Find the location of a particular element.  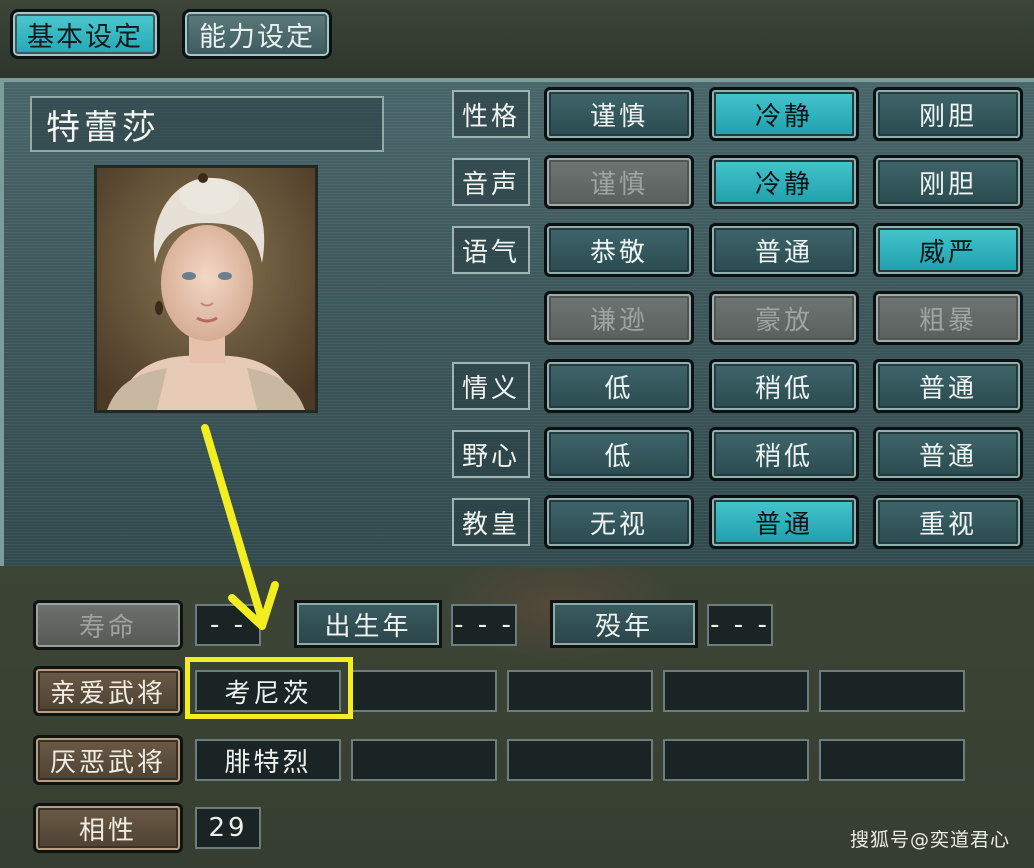

loyalty-option-normal: 普通 is located at coordinates (948, 386).